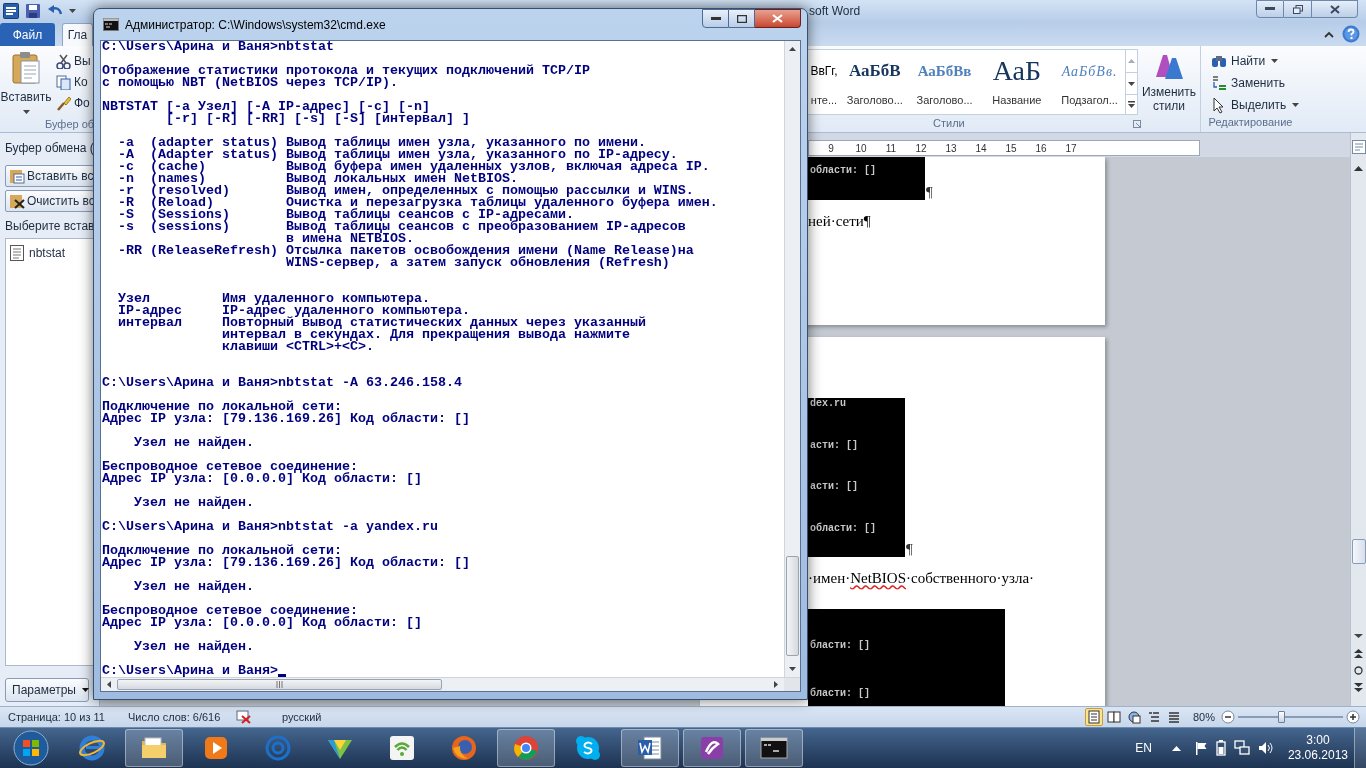 This screenshot has height=768, width=1366. What do you see at coordinates (1282, 717) in the screenshot?
I see `slider-thumb` at bounding box center [1282, 717].